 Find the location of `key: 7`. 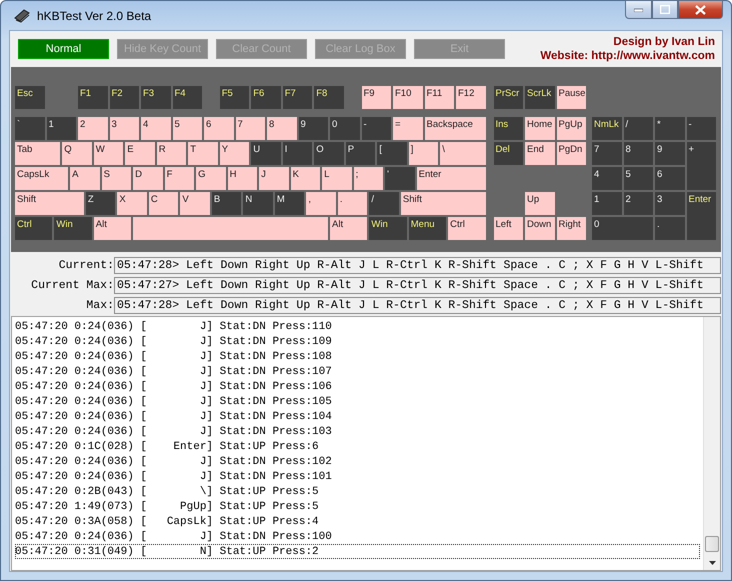

key: 7 is located at coordinates (607, 153).